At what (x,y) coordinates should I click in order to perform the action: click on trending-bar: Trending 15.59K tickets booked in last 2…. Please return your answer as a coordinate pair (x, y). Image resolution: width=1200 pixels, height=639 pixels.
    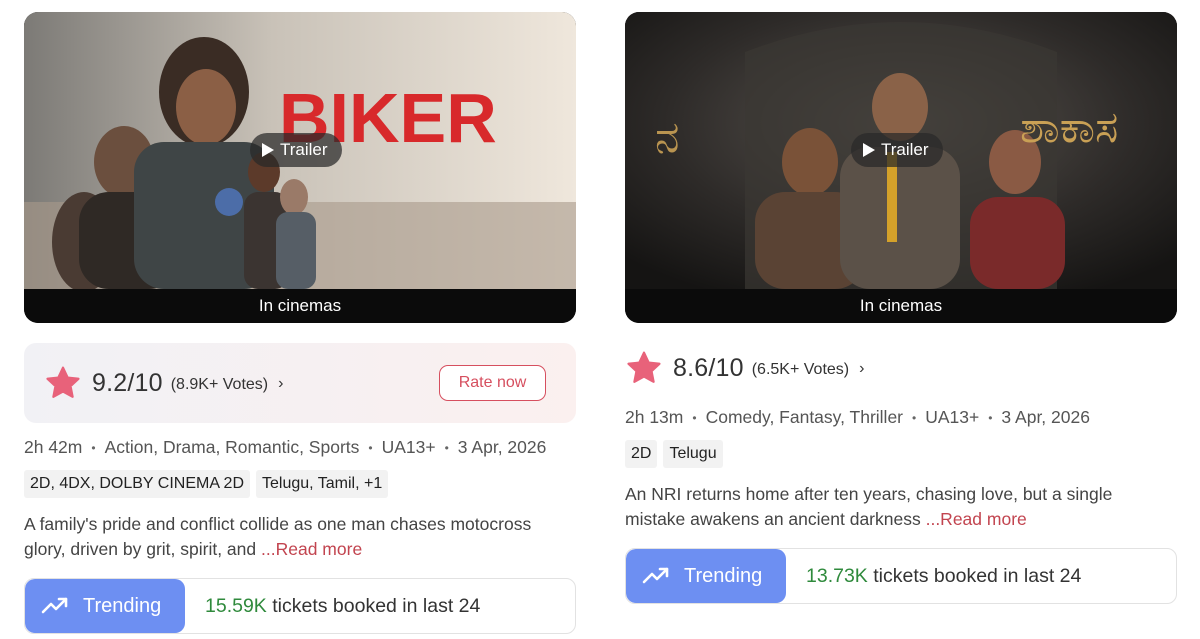
    Looking at the image, I should click on (300, 606).